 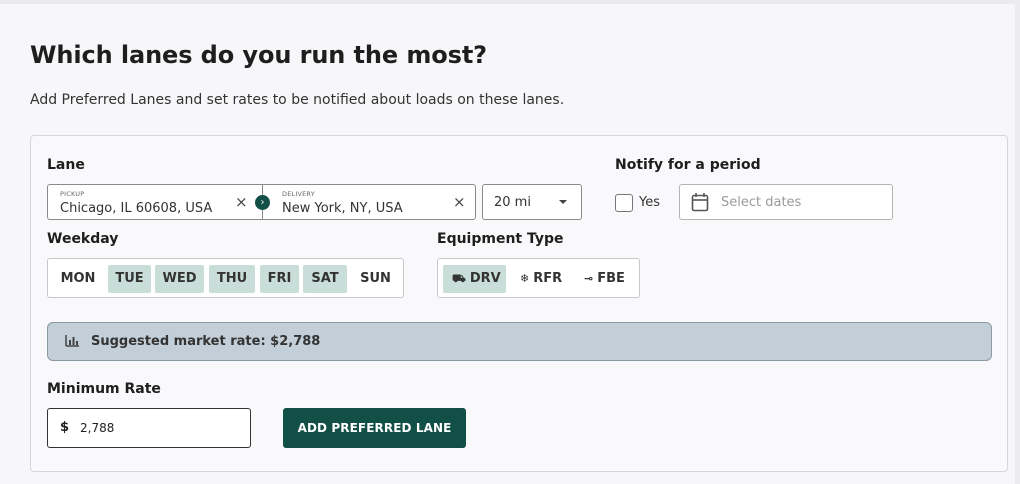 I want to click on suggested-rate-banner: Suggested market rate: $2,788, so click(x=519, y=341).